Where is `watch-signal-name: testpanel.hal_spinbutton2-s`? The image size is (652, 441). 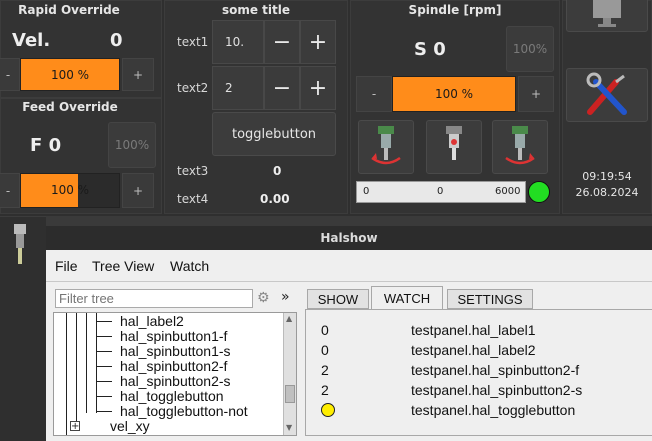
watch-signal-name: testpanel.hal_spinbutton2-s is located at coordinates (497, 390).